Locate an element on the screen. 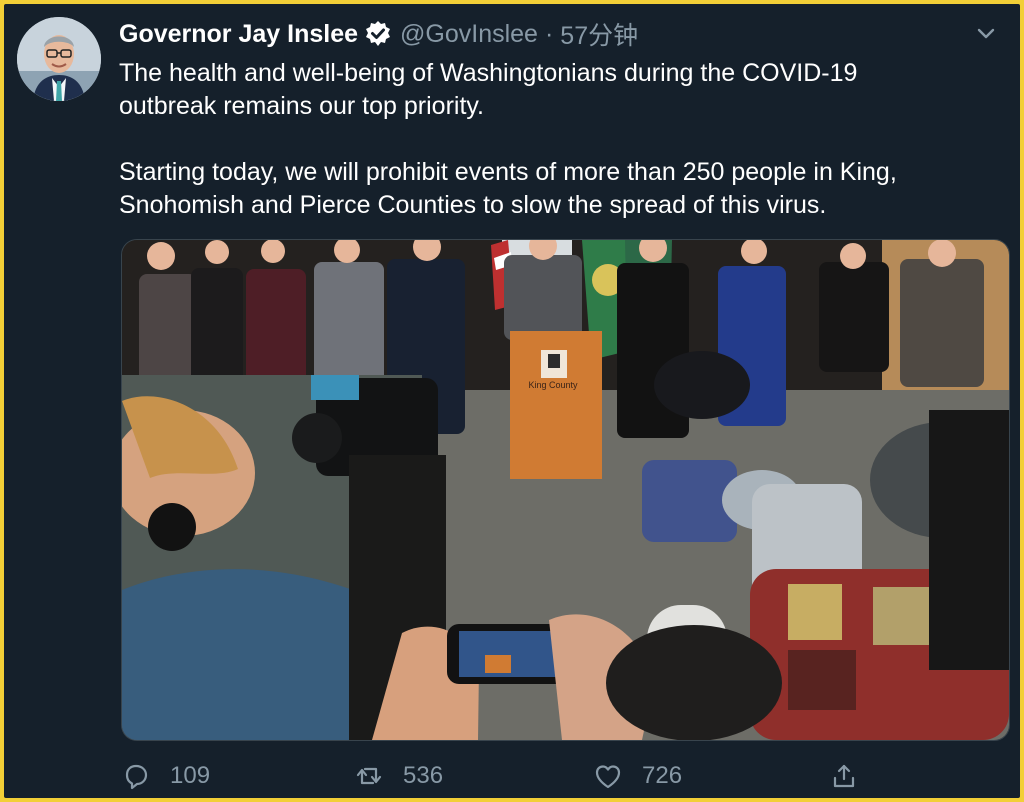 The height and width of the screenshot is (802, 1024). retweet-arrows-icon is located at coordinates (369, 776).